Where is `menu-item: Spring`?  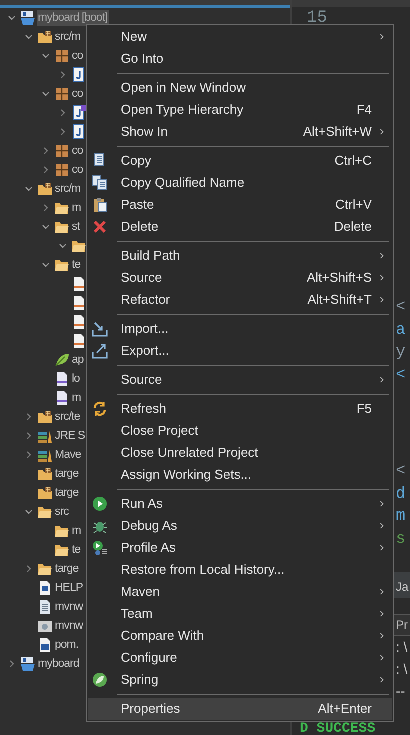 menu-item: Spring is located at coordinates (240, 680).